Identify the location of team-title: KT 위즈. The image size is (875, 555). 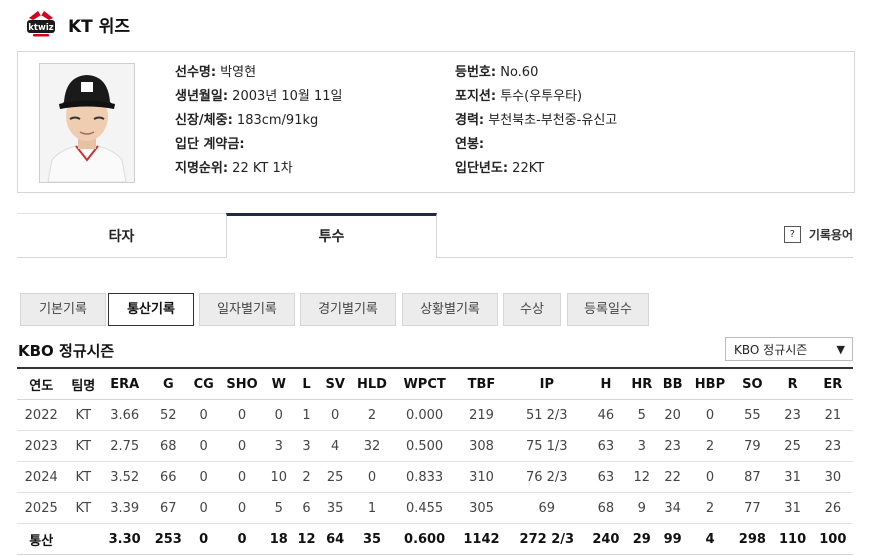
(99, 26).